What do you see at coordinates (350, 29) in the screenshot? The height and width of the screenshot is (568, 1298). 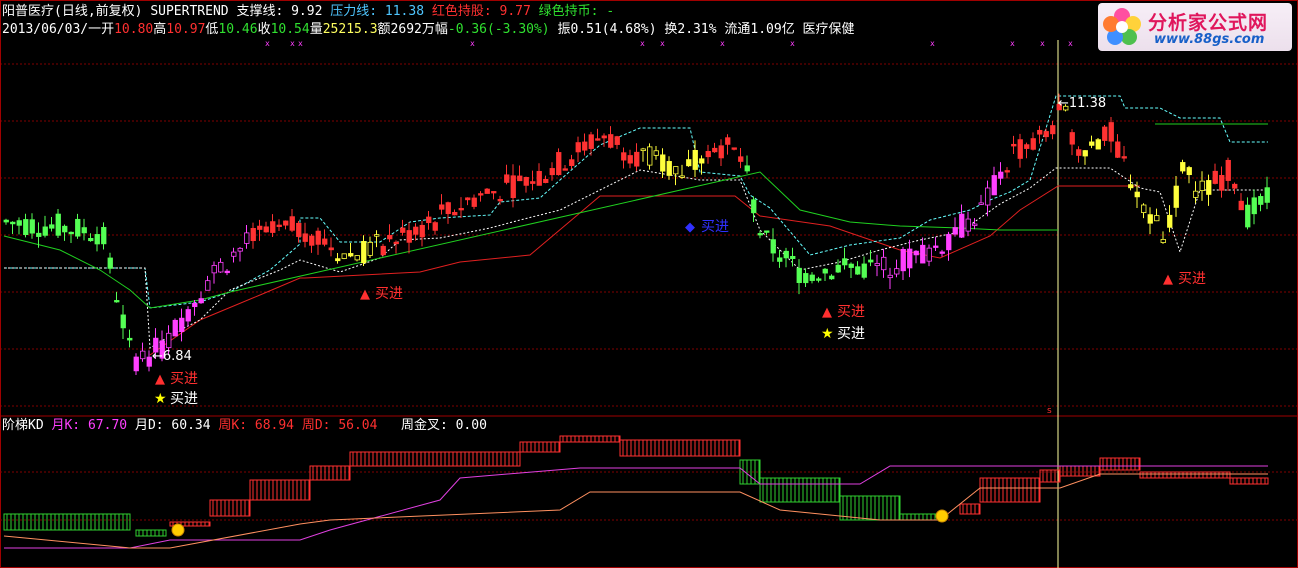 I see `volume-value: 25215.3` at bounding box center [350, 29].